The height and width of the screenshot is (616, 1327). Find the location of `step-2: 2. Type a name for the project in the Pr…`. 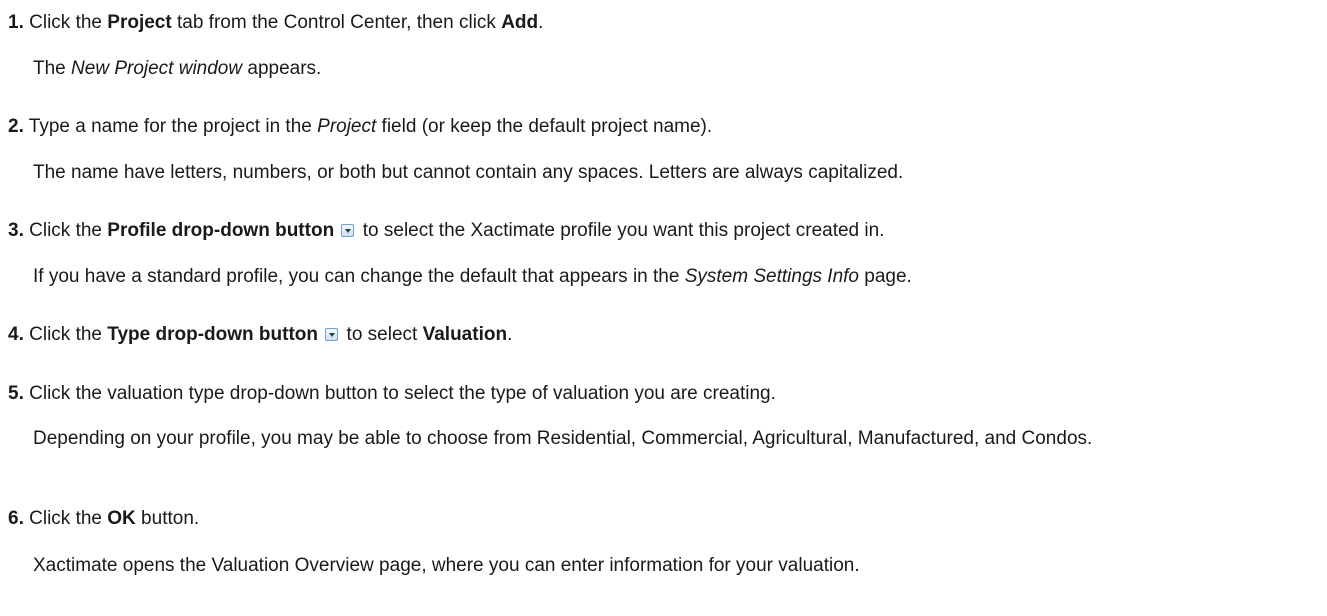

step-2: 2. Type a name for the project in the Pr… is located at coordinates (360, 127).